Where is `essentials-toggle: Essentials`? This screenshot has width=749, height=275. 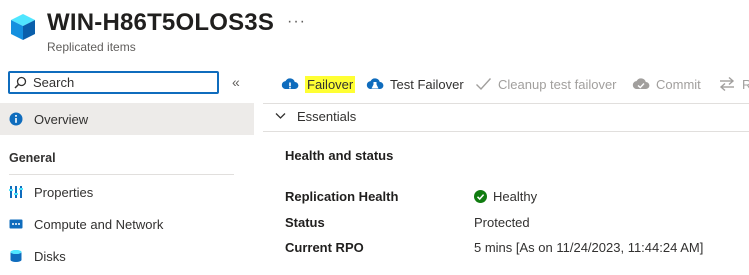
essentials-toggle: Essentials is located at coordinates (315, 116).